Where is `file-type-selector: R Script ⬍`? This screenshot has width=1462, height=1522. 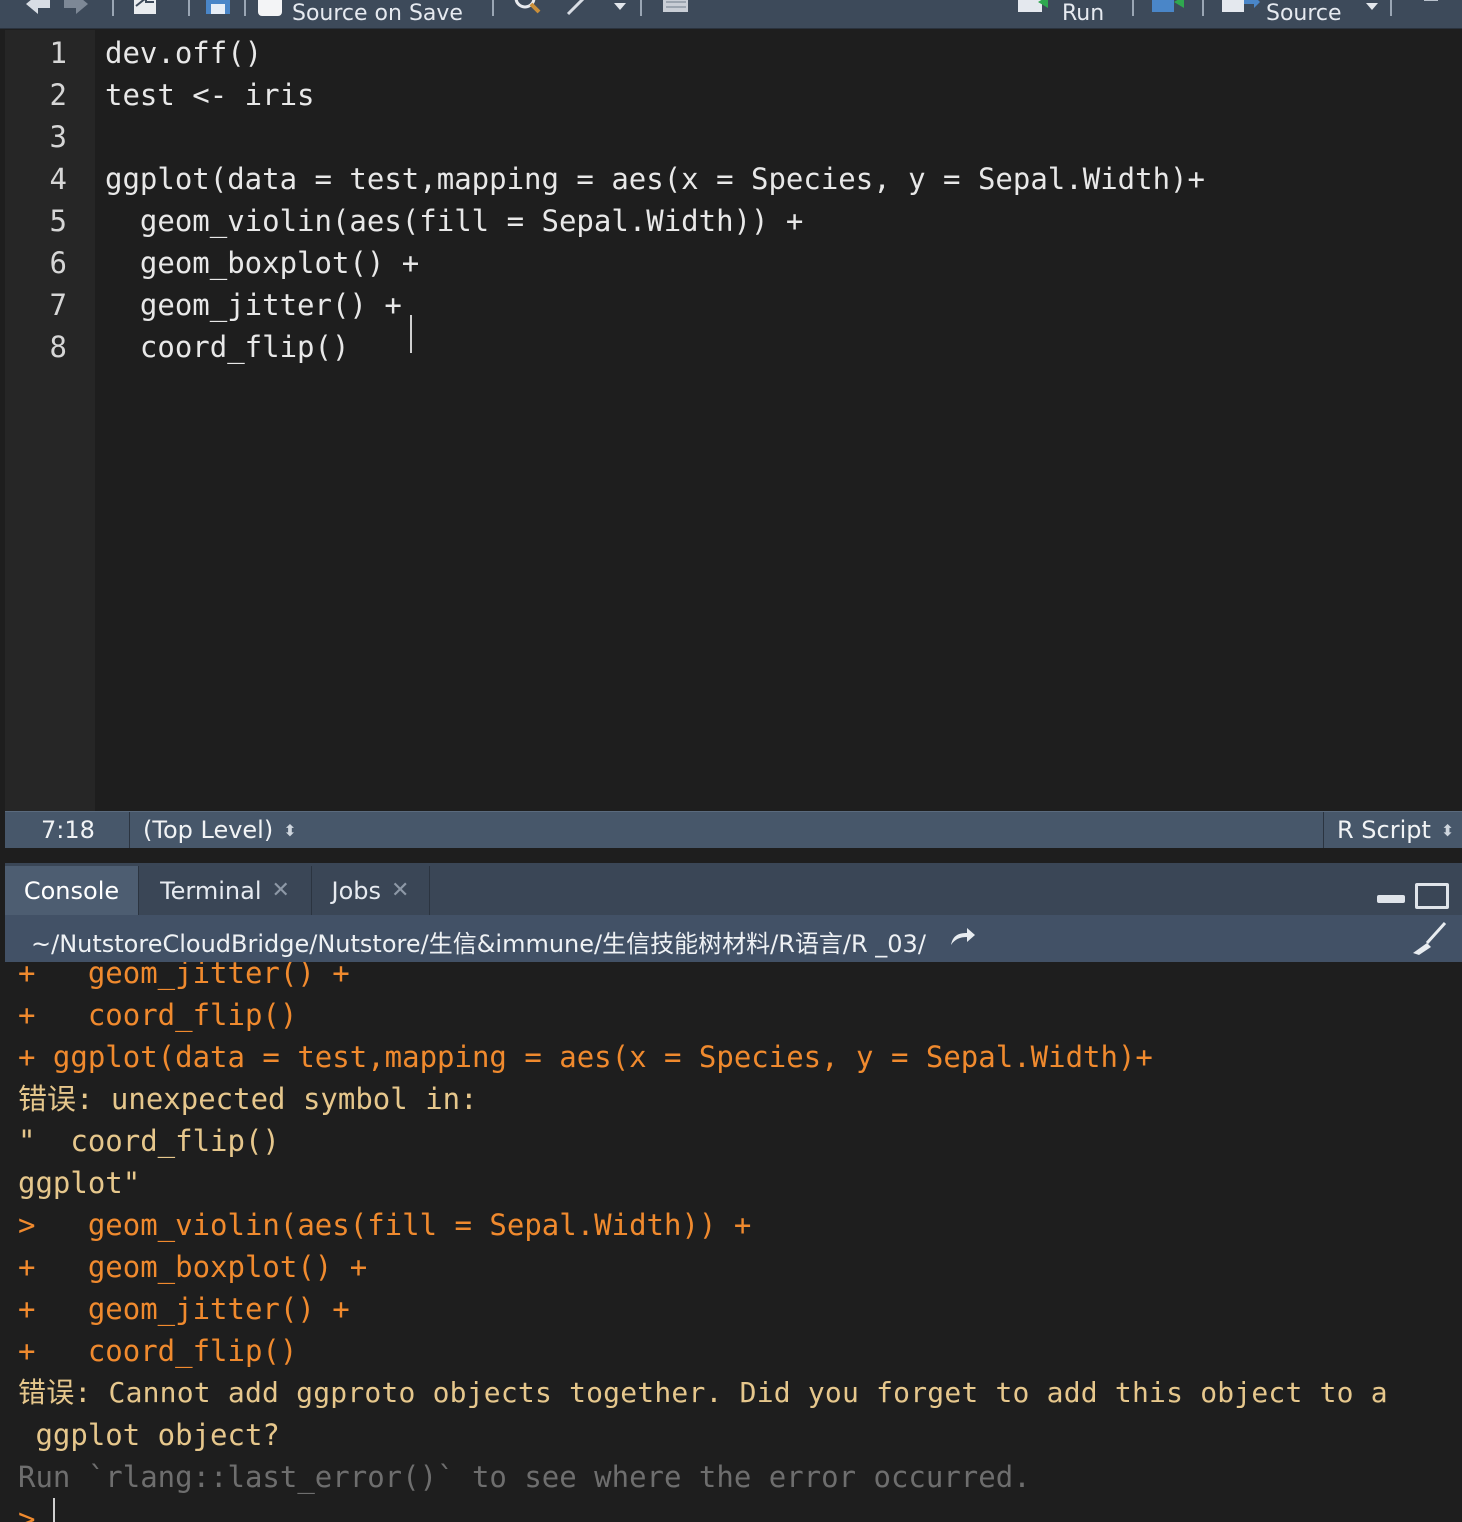
file-type-selector: R Script ⬍ is located at coordinates (1395, 830).